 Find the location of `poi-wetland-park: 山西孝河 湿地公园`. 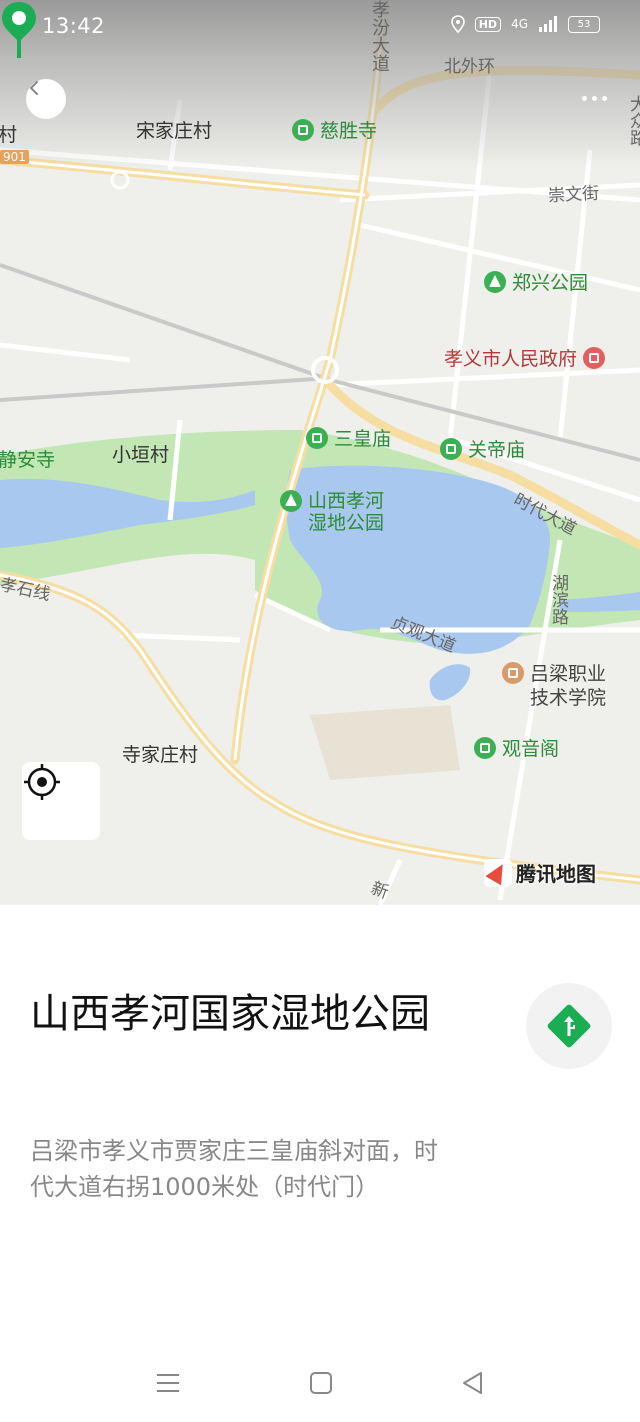

poi-wetland-park: 山西孝河 湿地公园 is located at coordinates (332, 512).